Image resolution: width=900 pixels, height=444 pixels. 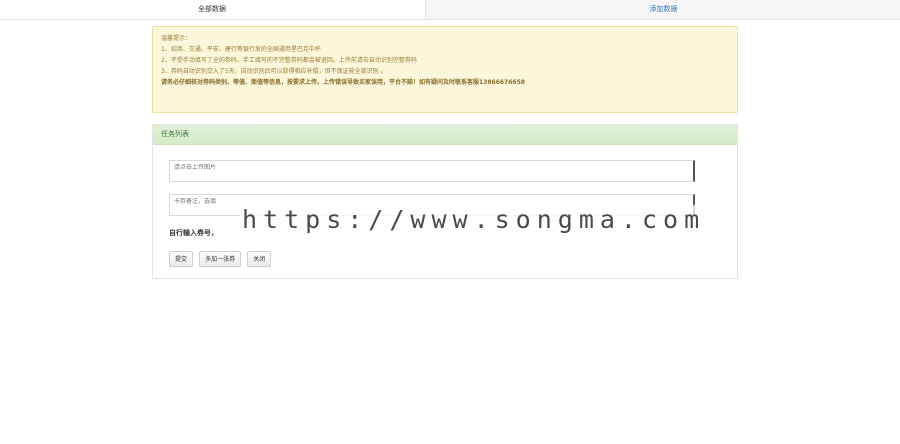 What do you see at coordinates (176, 38) in the screenshot?
I see `notice-title: 温馨提示：` at bounding box center [176, 38].